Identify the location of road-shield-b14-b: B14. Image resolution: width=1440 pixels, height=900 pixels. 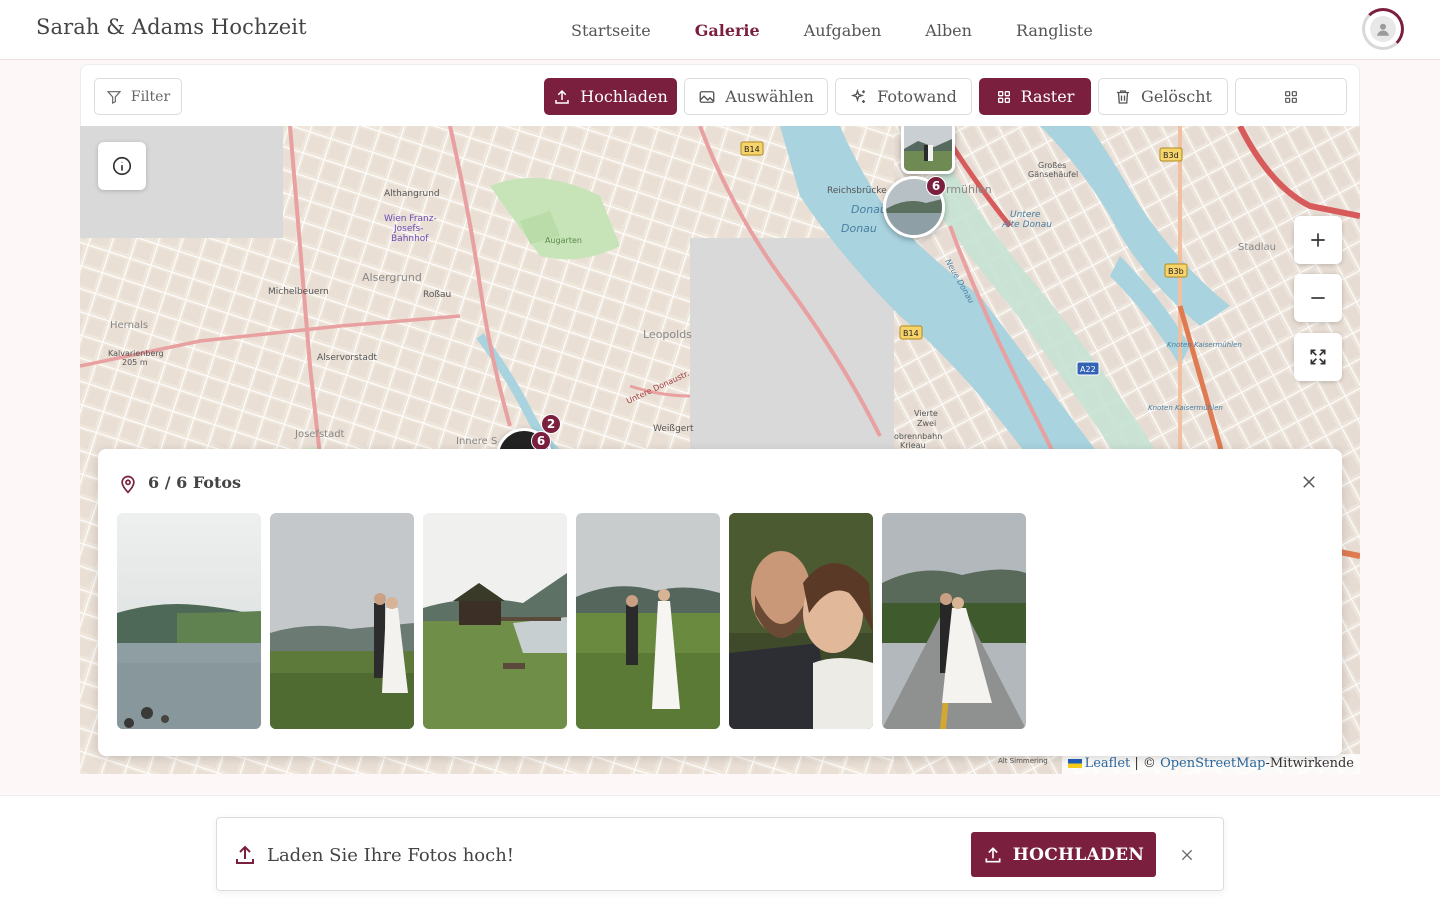
(911, 333).